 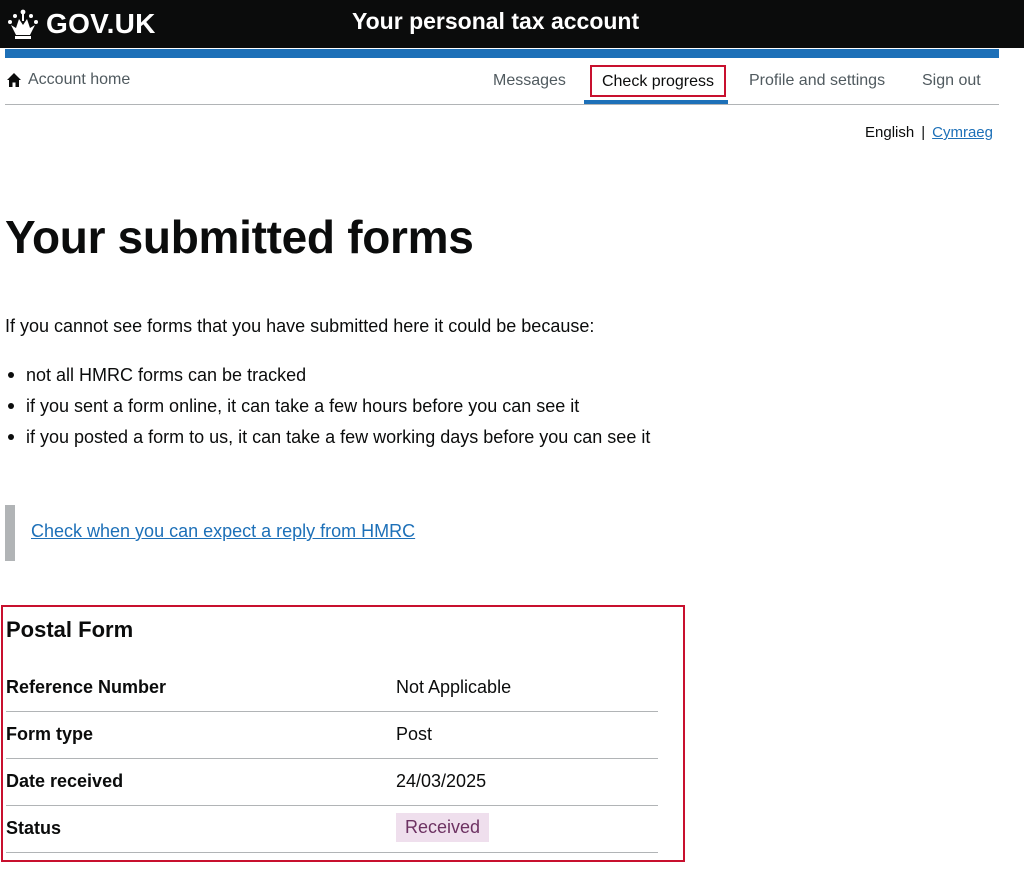 What do you see at coordinates (65, 781) in the screenshot?
I see `summary-key: Date received` at bounding box center [65, 781].